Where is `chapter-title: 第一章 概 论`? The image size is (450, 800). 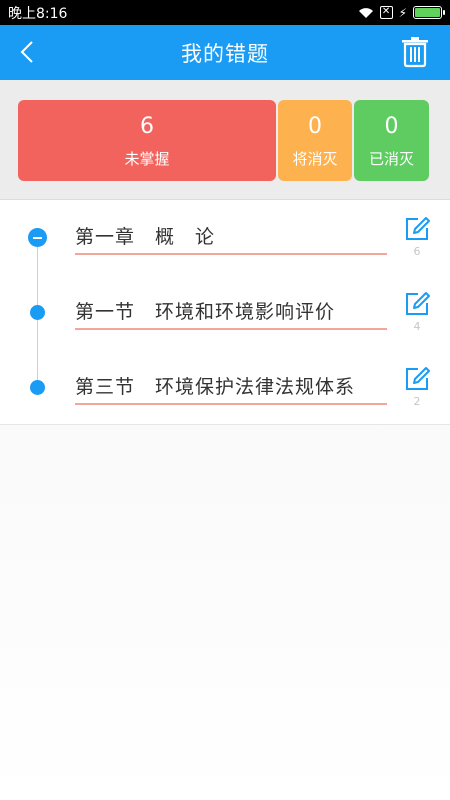
chapter-title: 第一章 概 论 is located at coordinates (145, 235).